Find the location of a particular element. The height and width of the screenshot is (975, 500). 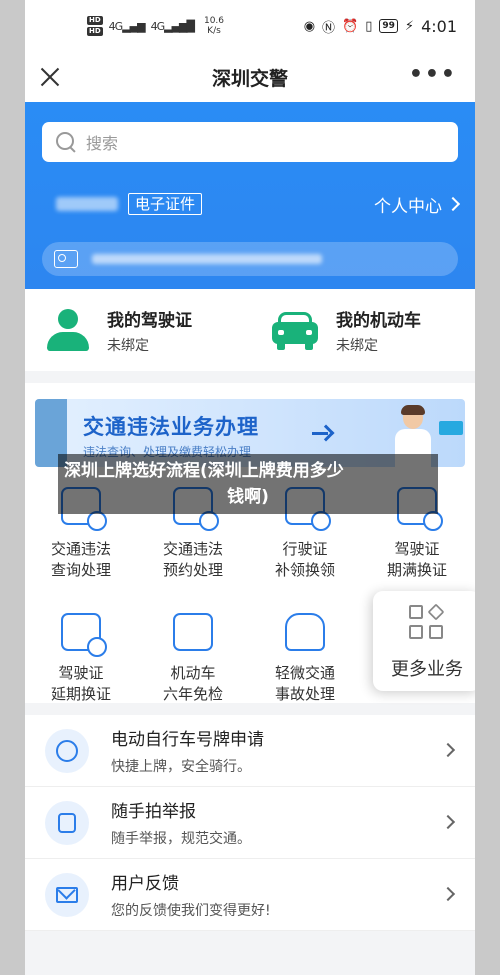

exempt-badge-icon is located at coordinates (193, 632).